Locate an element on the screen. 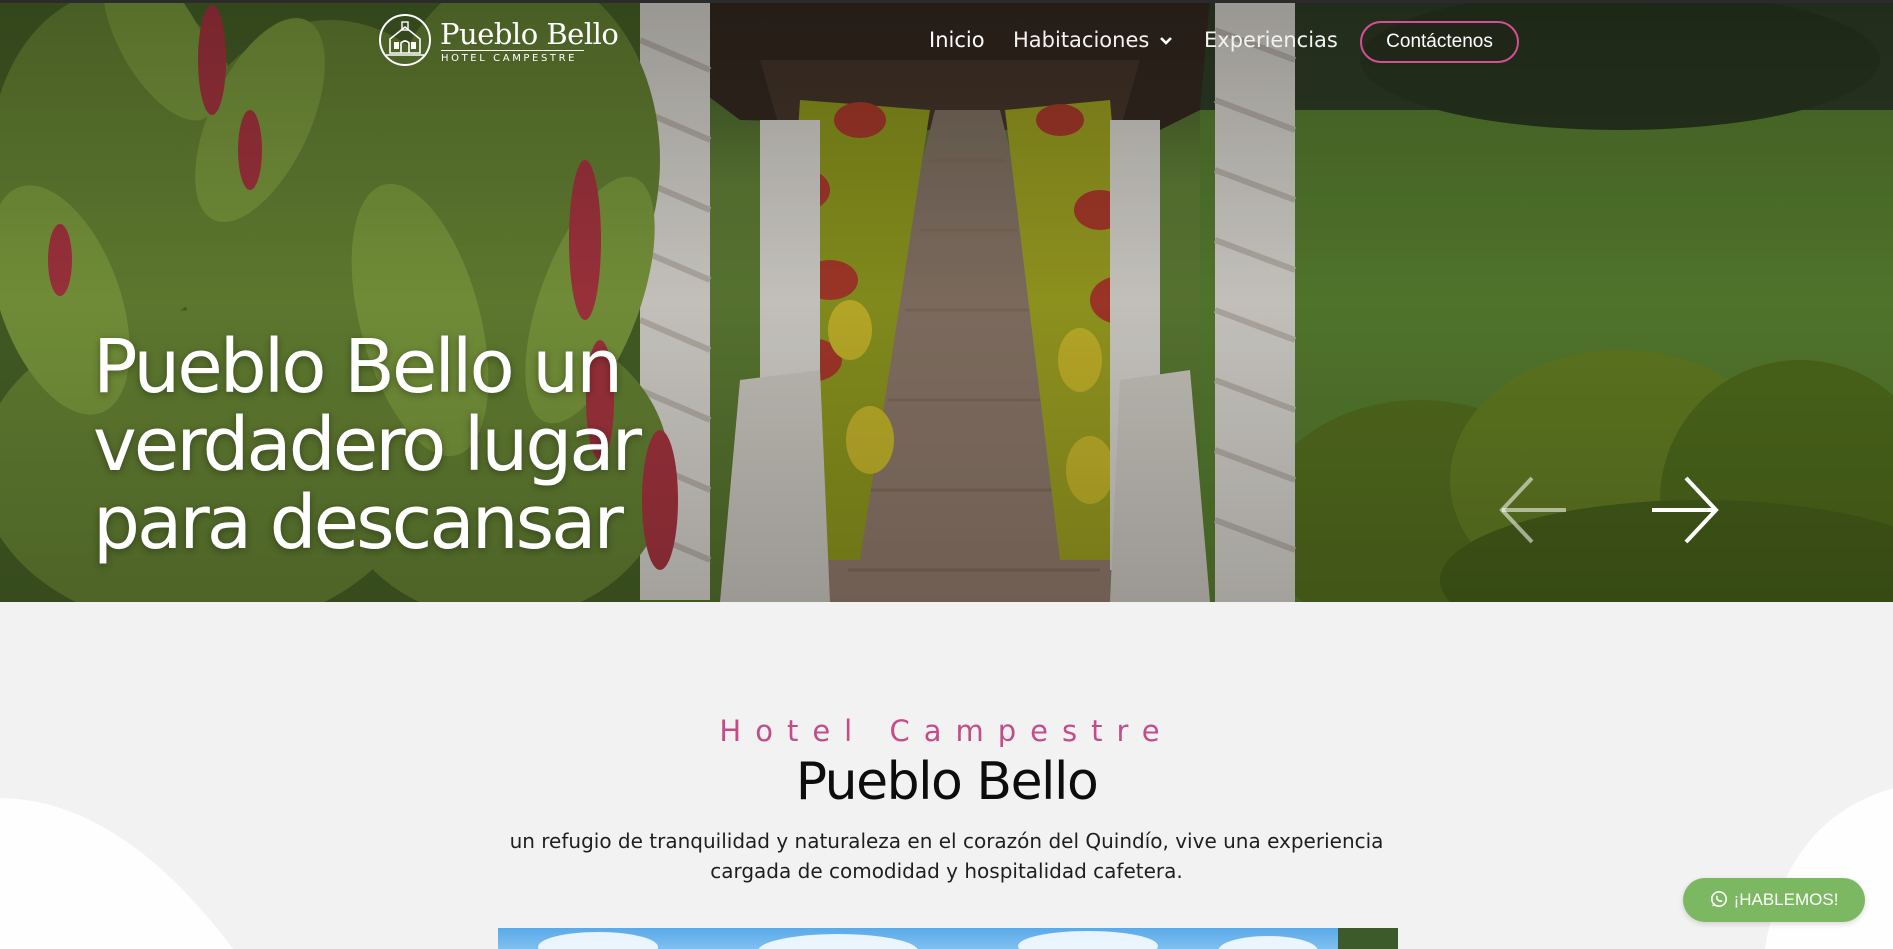 The height and width of the screenshot is (949, 1893). tree-shape is located at coordinates (1368, 938).